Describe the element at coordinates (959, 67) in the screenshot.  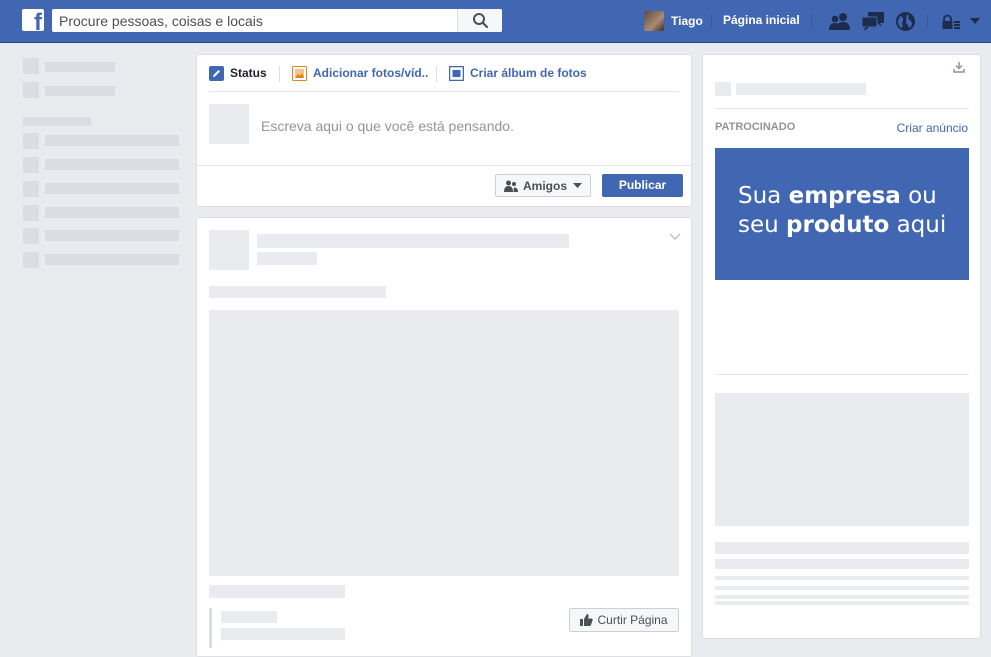
I see `download-icon` at that location.